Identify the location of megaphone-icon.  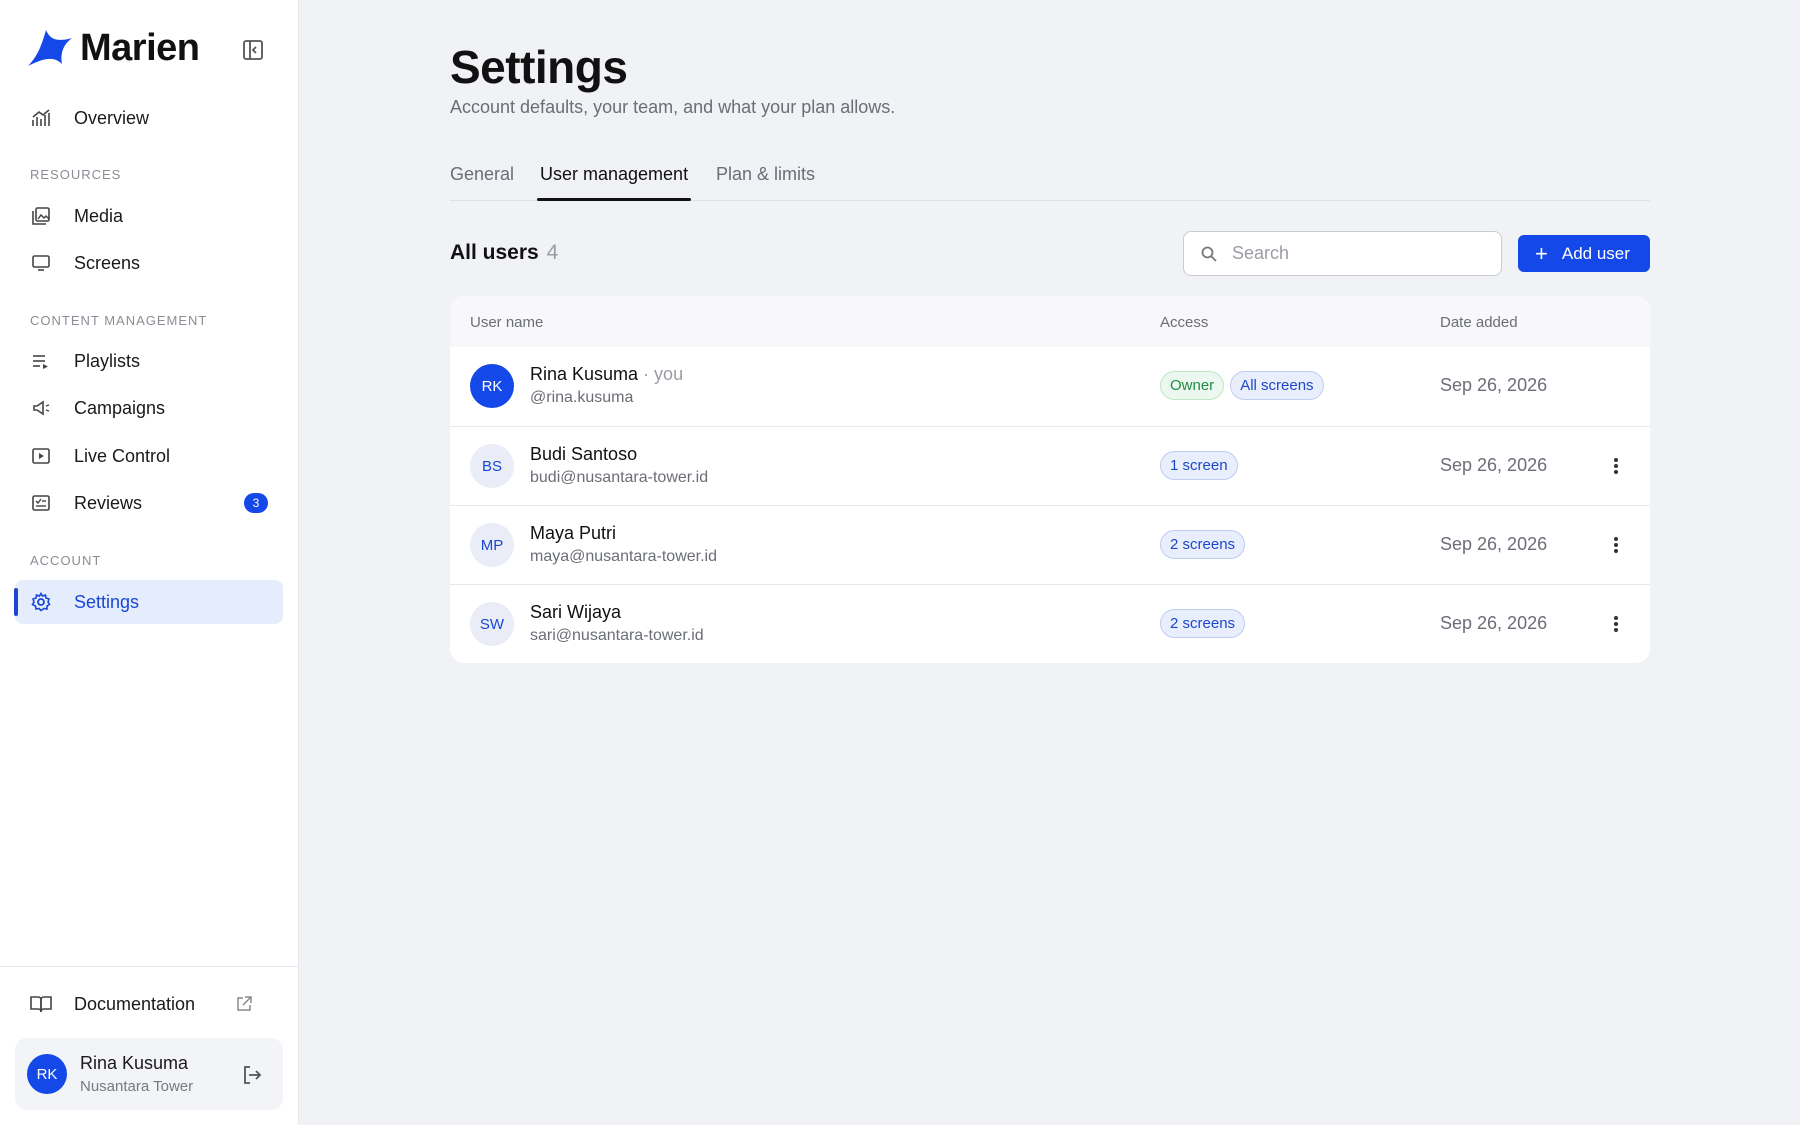
(41, 408).